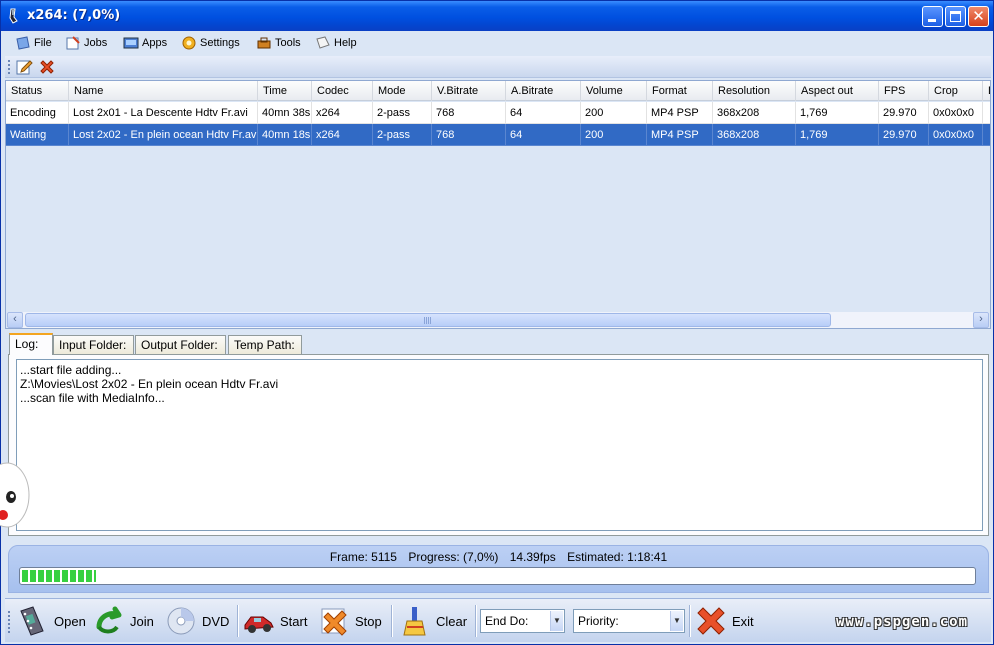 Image resolution: width=994 pixels, height=645 pixels. Describe the element at coordinates (163, 91) in the screenshot. I see `column-header-name: Name` at that location.